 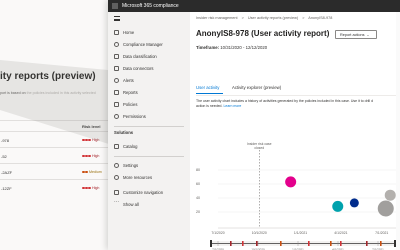 I want to click on y-tick-label: 80, so click(x=198, y=170).